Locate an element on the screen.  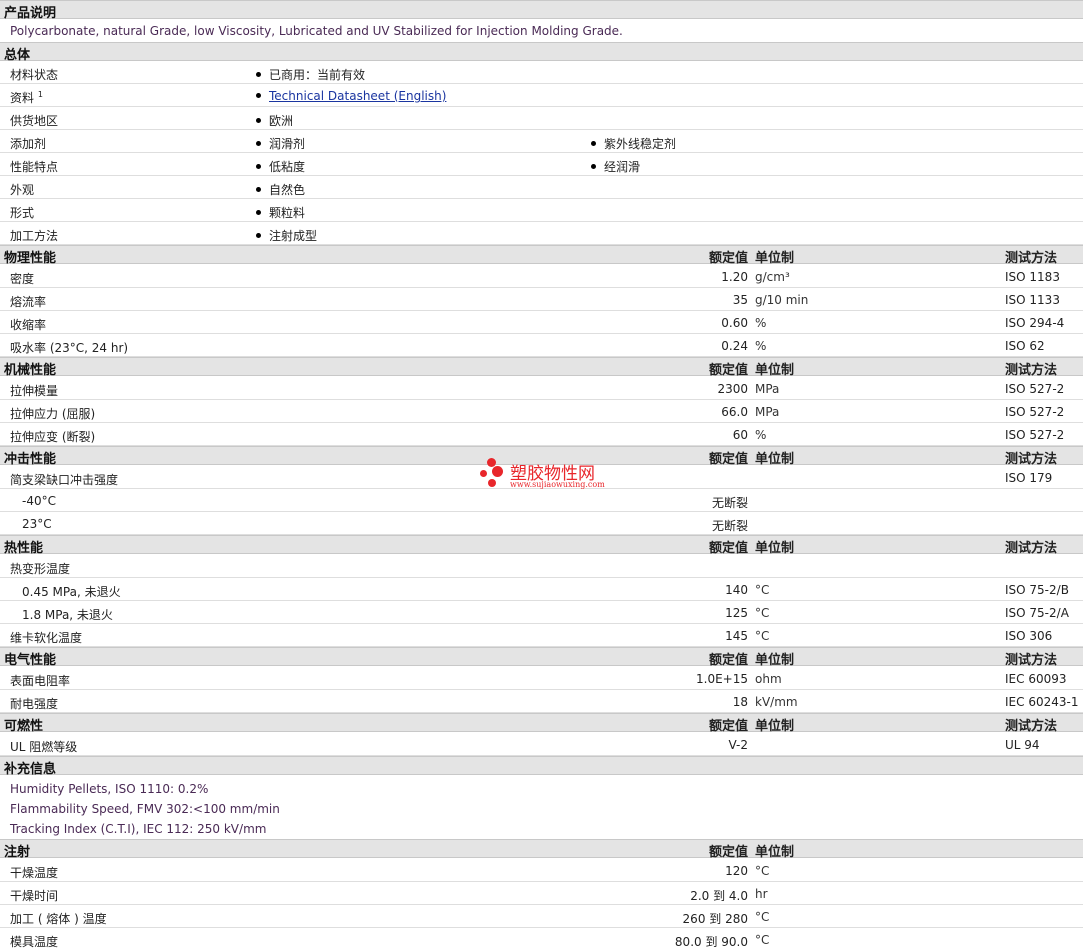
section-header-thermal: 热性能 额定值 单位制 测试方法 is located at coordinates (541, 545).